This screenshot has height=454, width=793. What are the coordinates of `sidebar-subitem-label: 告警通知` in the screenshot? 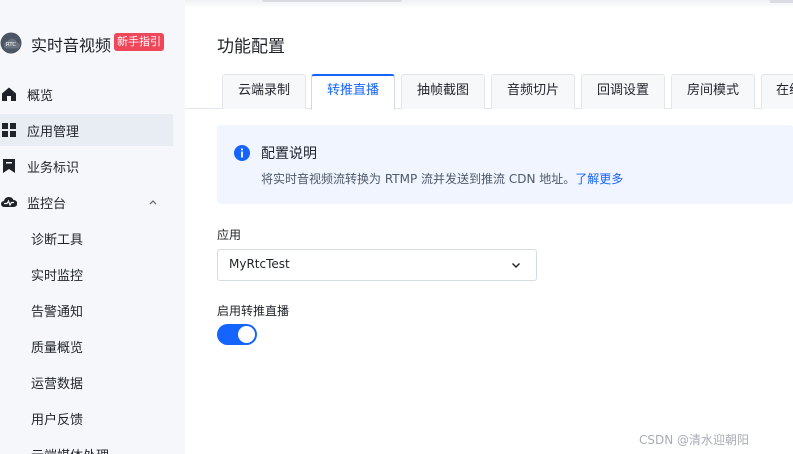 It's located at (57, 312).